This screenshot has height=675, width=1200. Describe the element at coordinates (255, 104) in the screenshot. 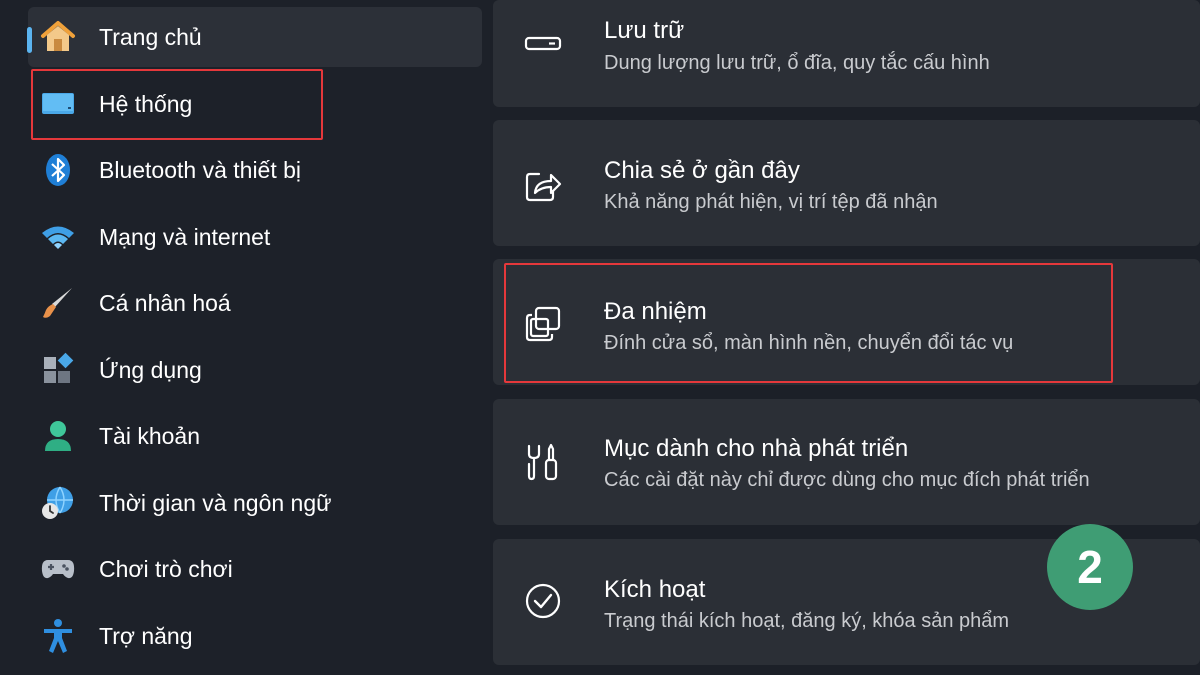

I see `sidebar-item-system: Hệ thống` at that location.